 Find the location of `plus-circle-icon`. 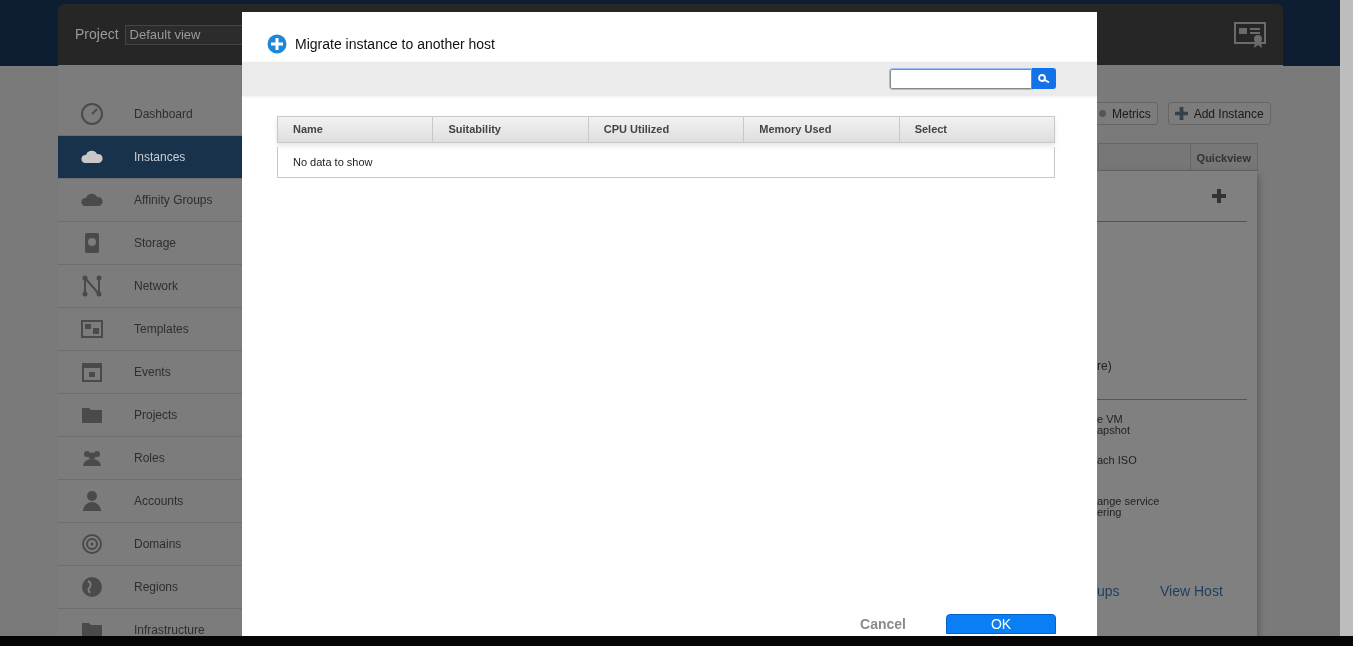

plus-circle-icon is located at coordinates (277, 44).